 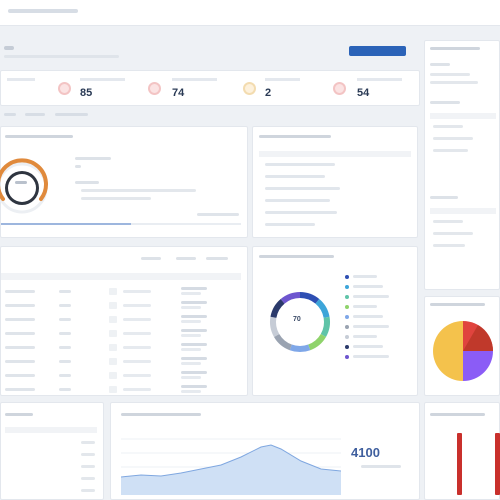 I want to click on donut-panel: 70, so click(x=335, y=321).